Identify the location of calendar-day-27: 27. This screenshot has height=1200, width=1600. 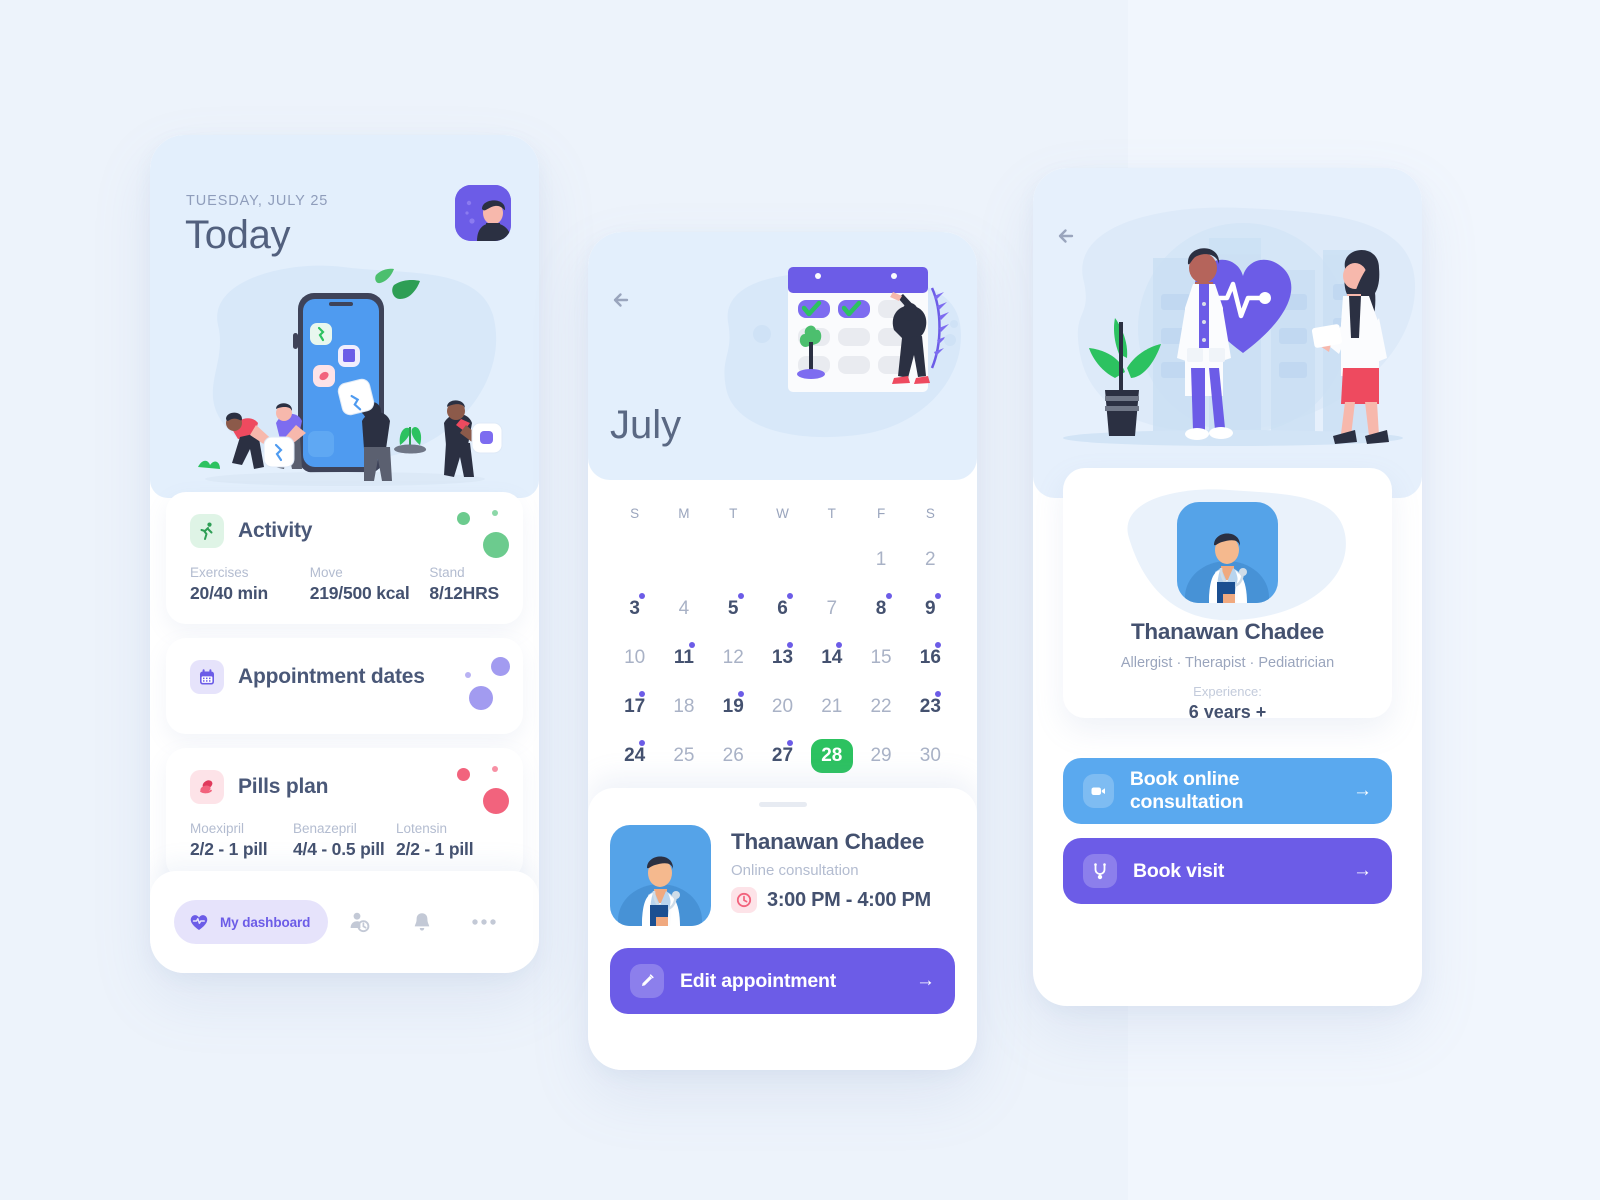
(782, 755).